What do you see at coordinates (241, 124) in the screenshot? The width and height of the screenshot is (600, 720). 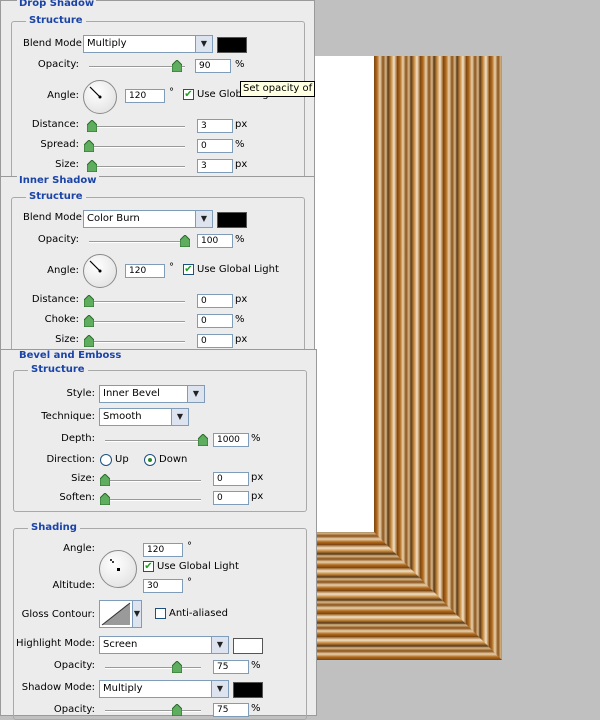 I see `distance-unit: px` at bounding box center [241, 124].